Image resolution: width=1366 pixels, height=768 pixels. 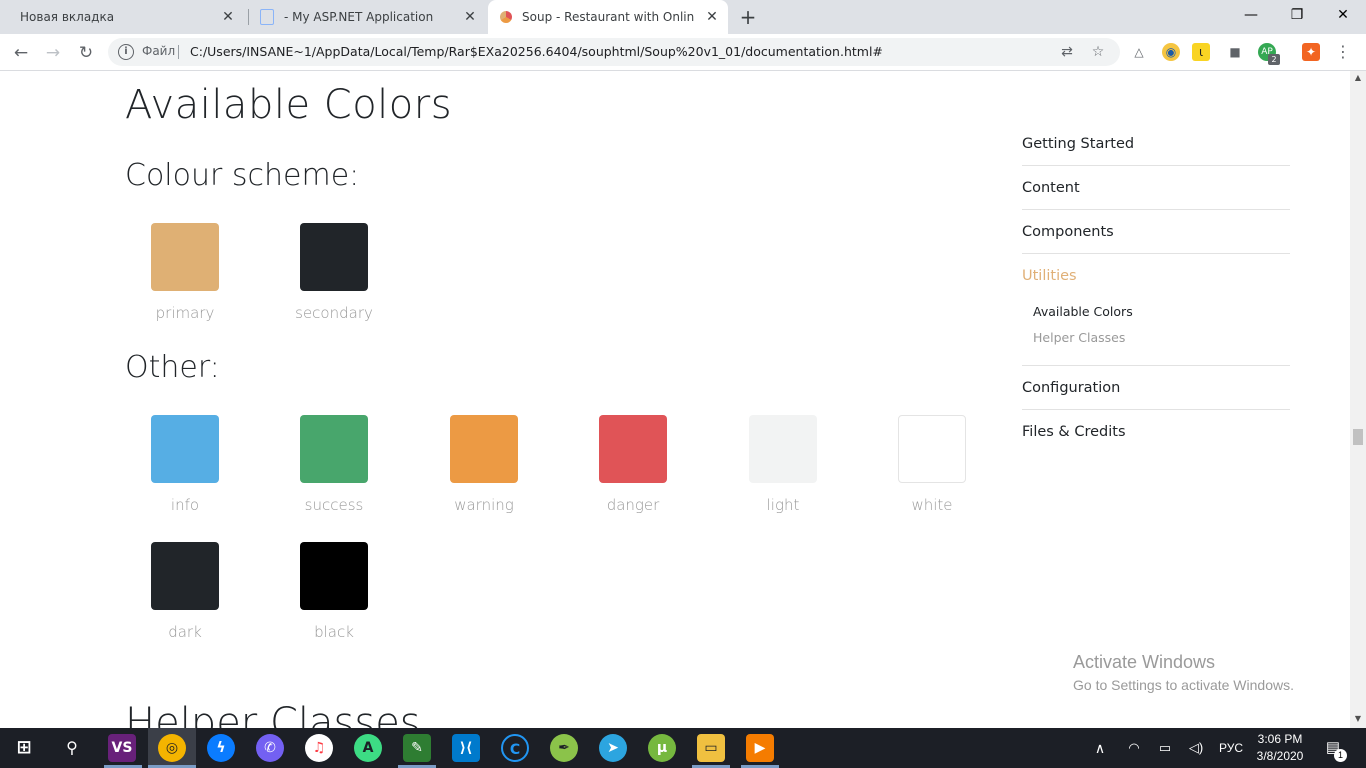 What do you see at coordinates (185, 257) in the screenshot?
I see `swatch-primary` at bounding box center [185, 257].